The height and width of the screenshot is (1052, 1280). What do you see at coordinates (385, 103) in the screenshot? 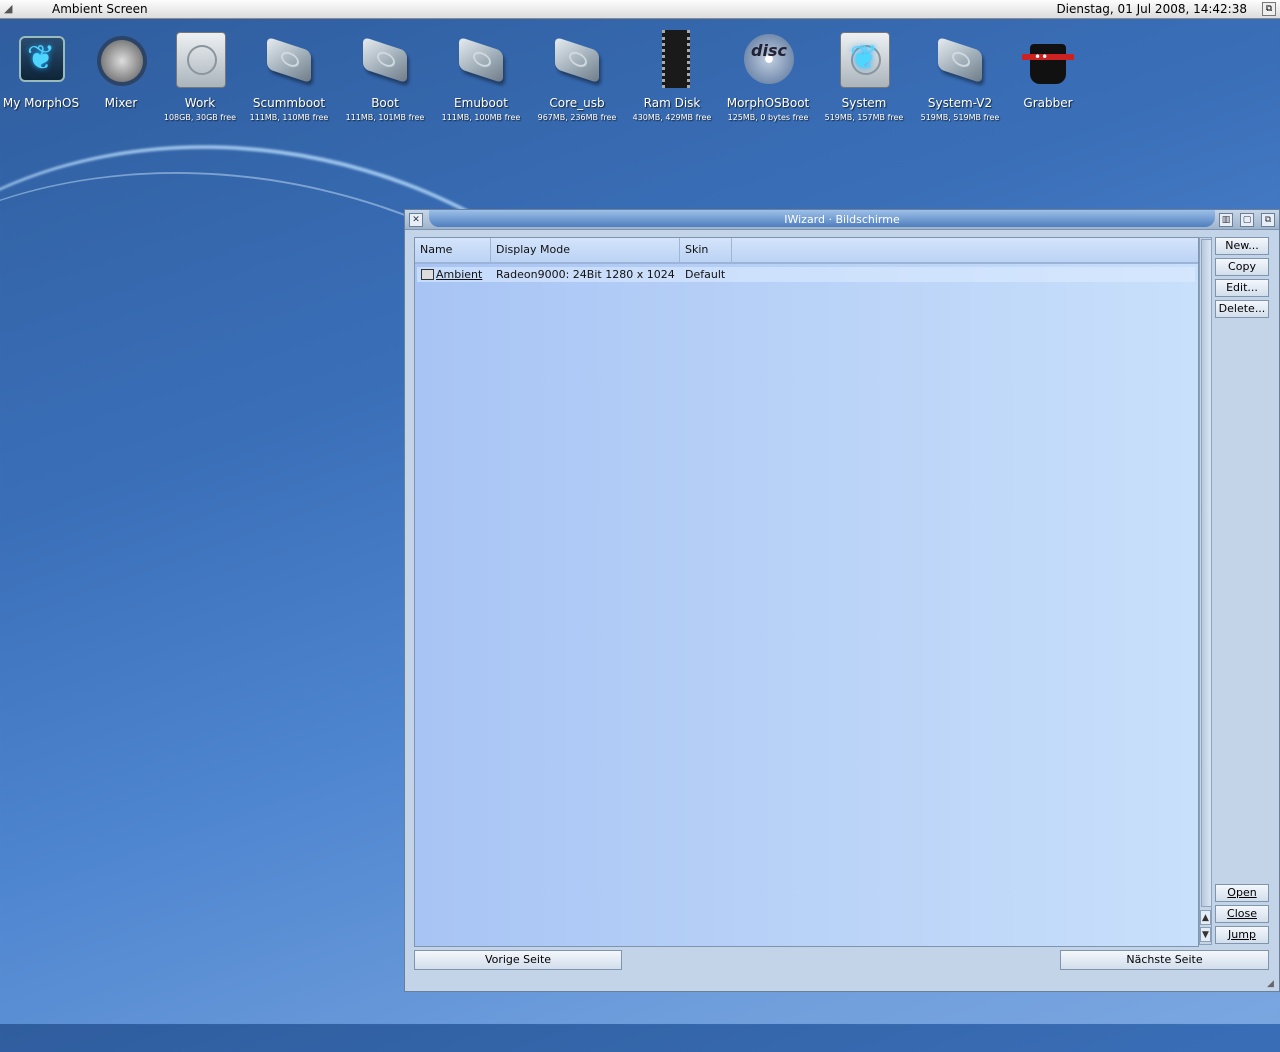
I see `icon-label: Boot` at bounding box center [385, 103].